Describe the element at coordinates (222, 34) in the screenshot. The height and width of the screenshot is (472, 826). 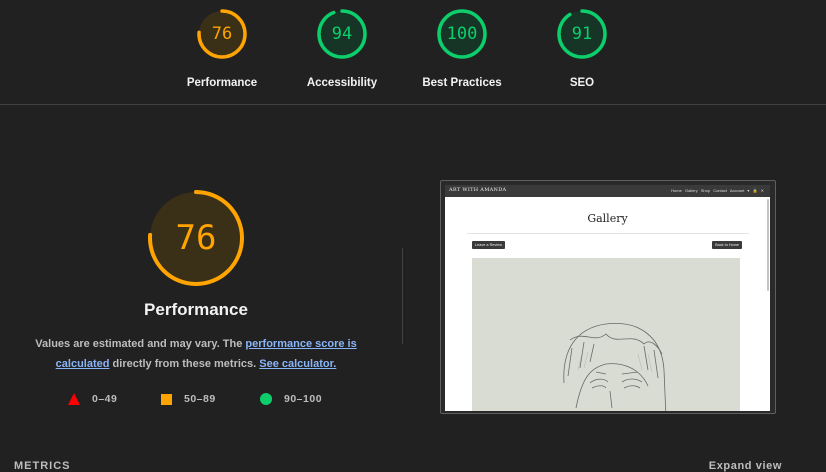
I see `gauge-score: 76` at that location.